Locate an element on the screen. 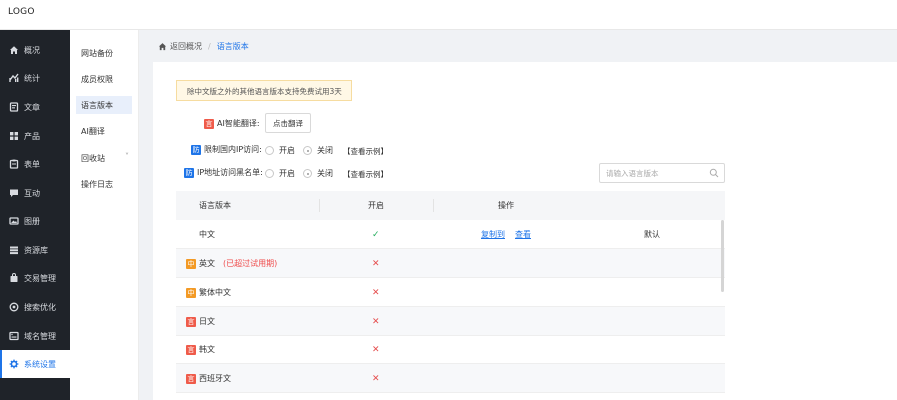 The width and height of the screenshot is (897, 400). ip-blacklist-label: 防 IP地址访问黑名单: is located at coordinates (223, 172).